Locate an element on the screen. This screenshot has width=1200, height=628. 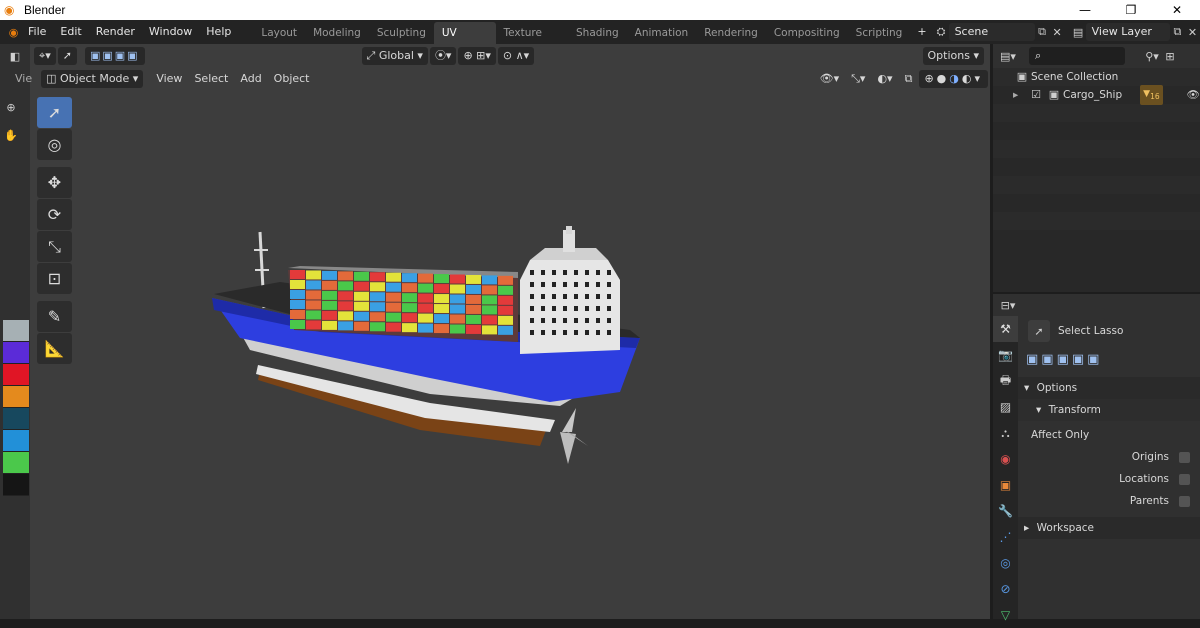
delete-scene-icon: ✕ is located at coordinates (1057, 32).